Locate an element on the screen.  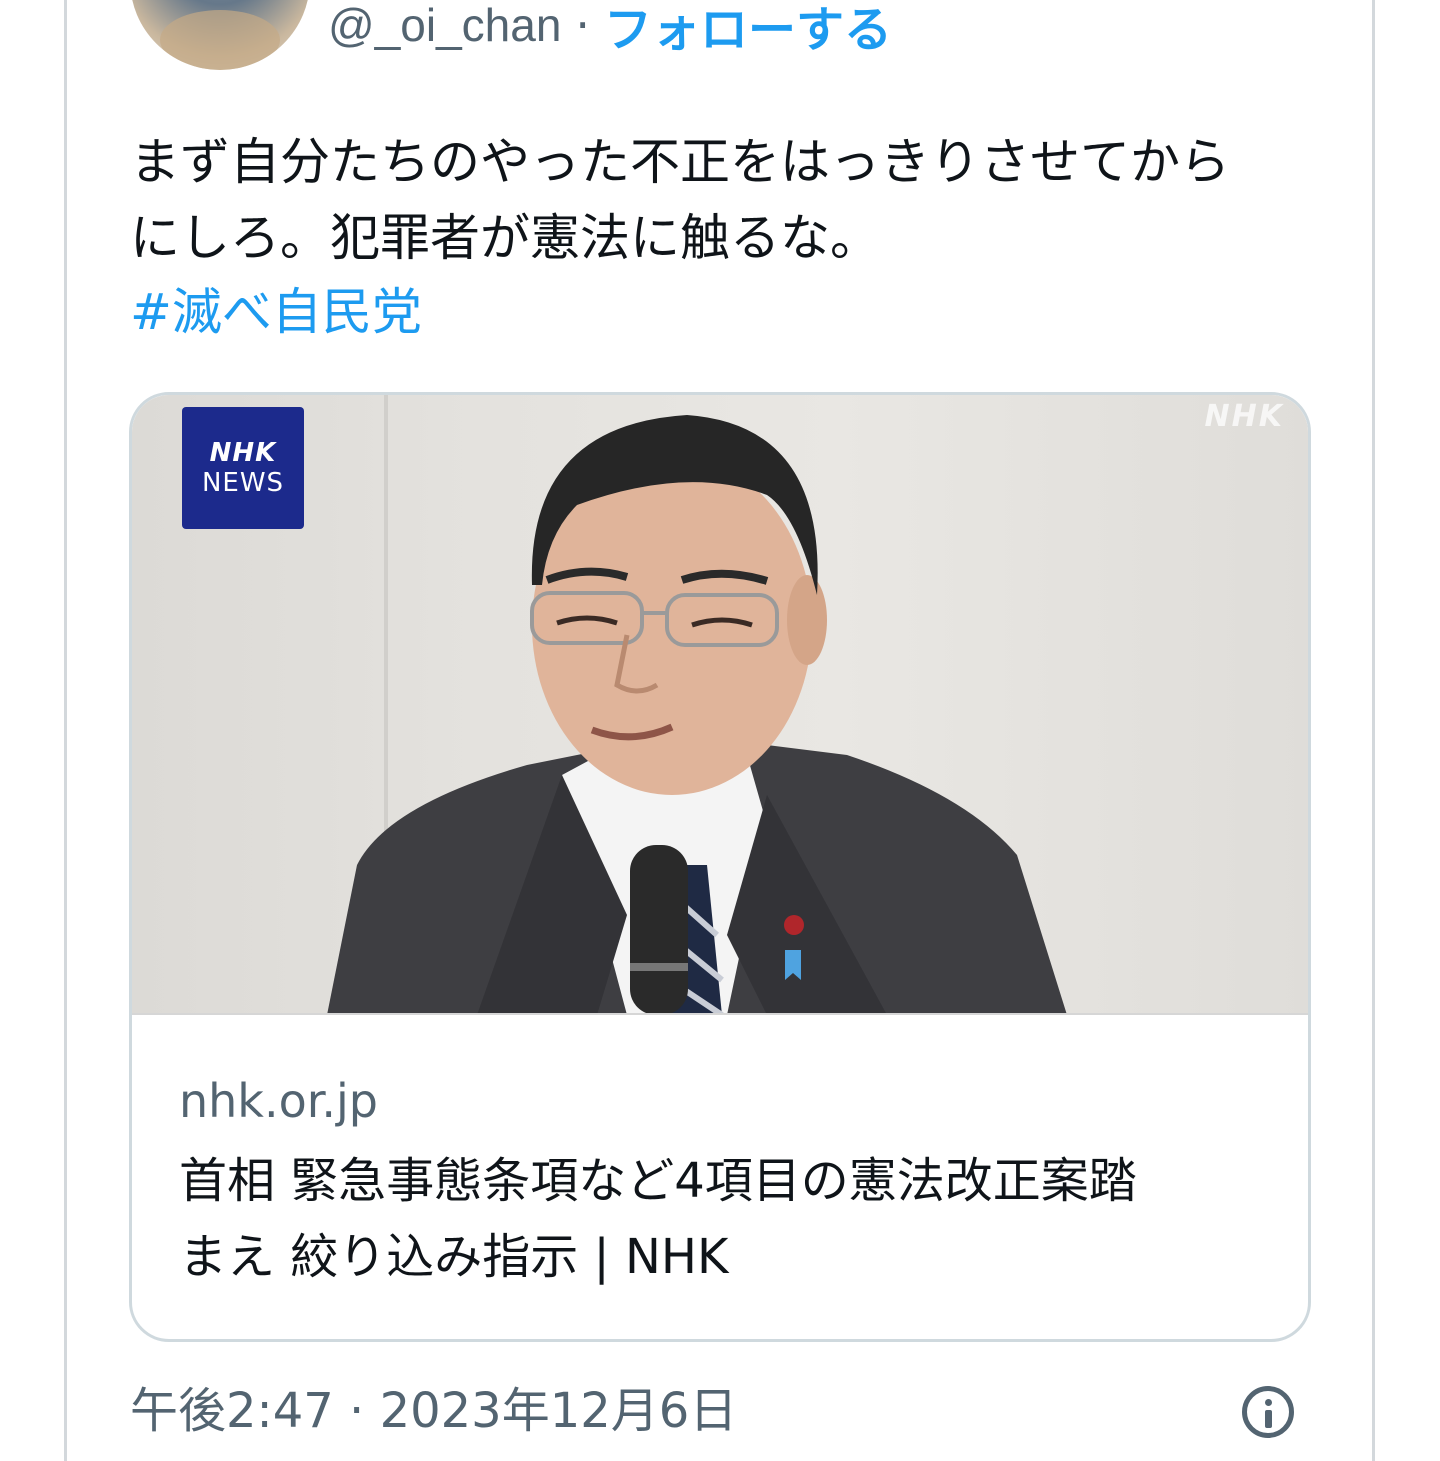
card-title-line: まえ 絞り込み指示 | NHK is located at coordinates (454, 1257).